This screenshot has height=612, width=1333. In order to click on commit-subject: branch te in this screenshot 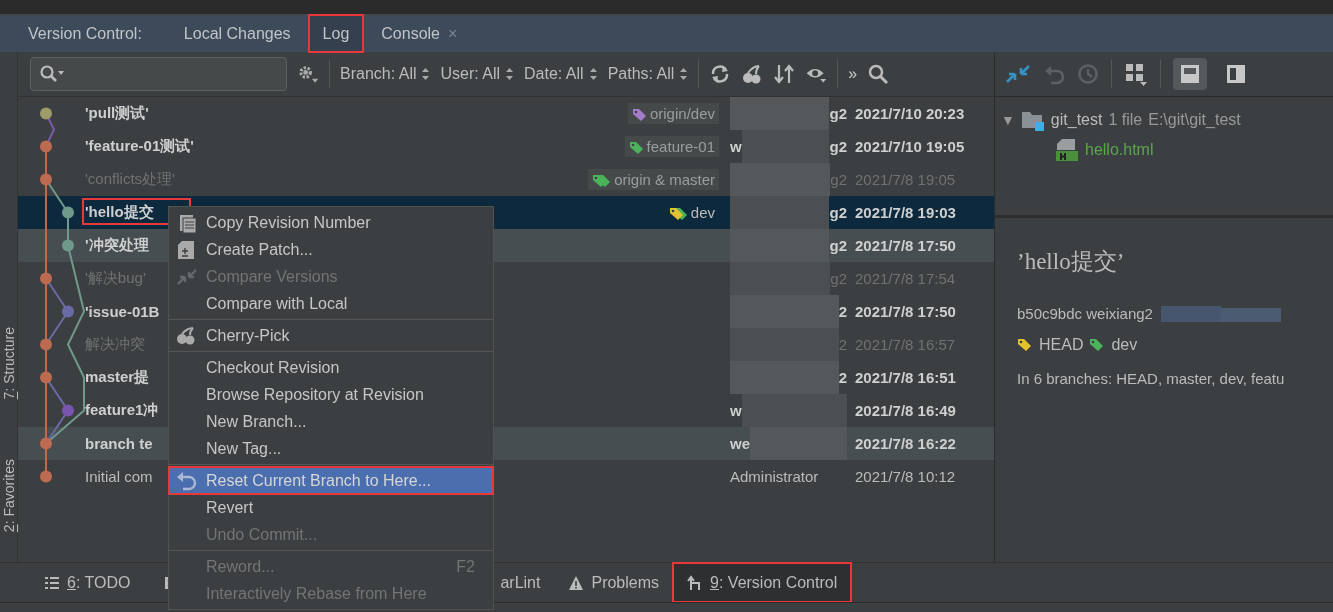, I will do `click(119, 444)`.